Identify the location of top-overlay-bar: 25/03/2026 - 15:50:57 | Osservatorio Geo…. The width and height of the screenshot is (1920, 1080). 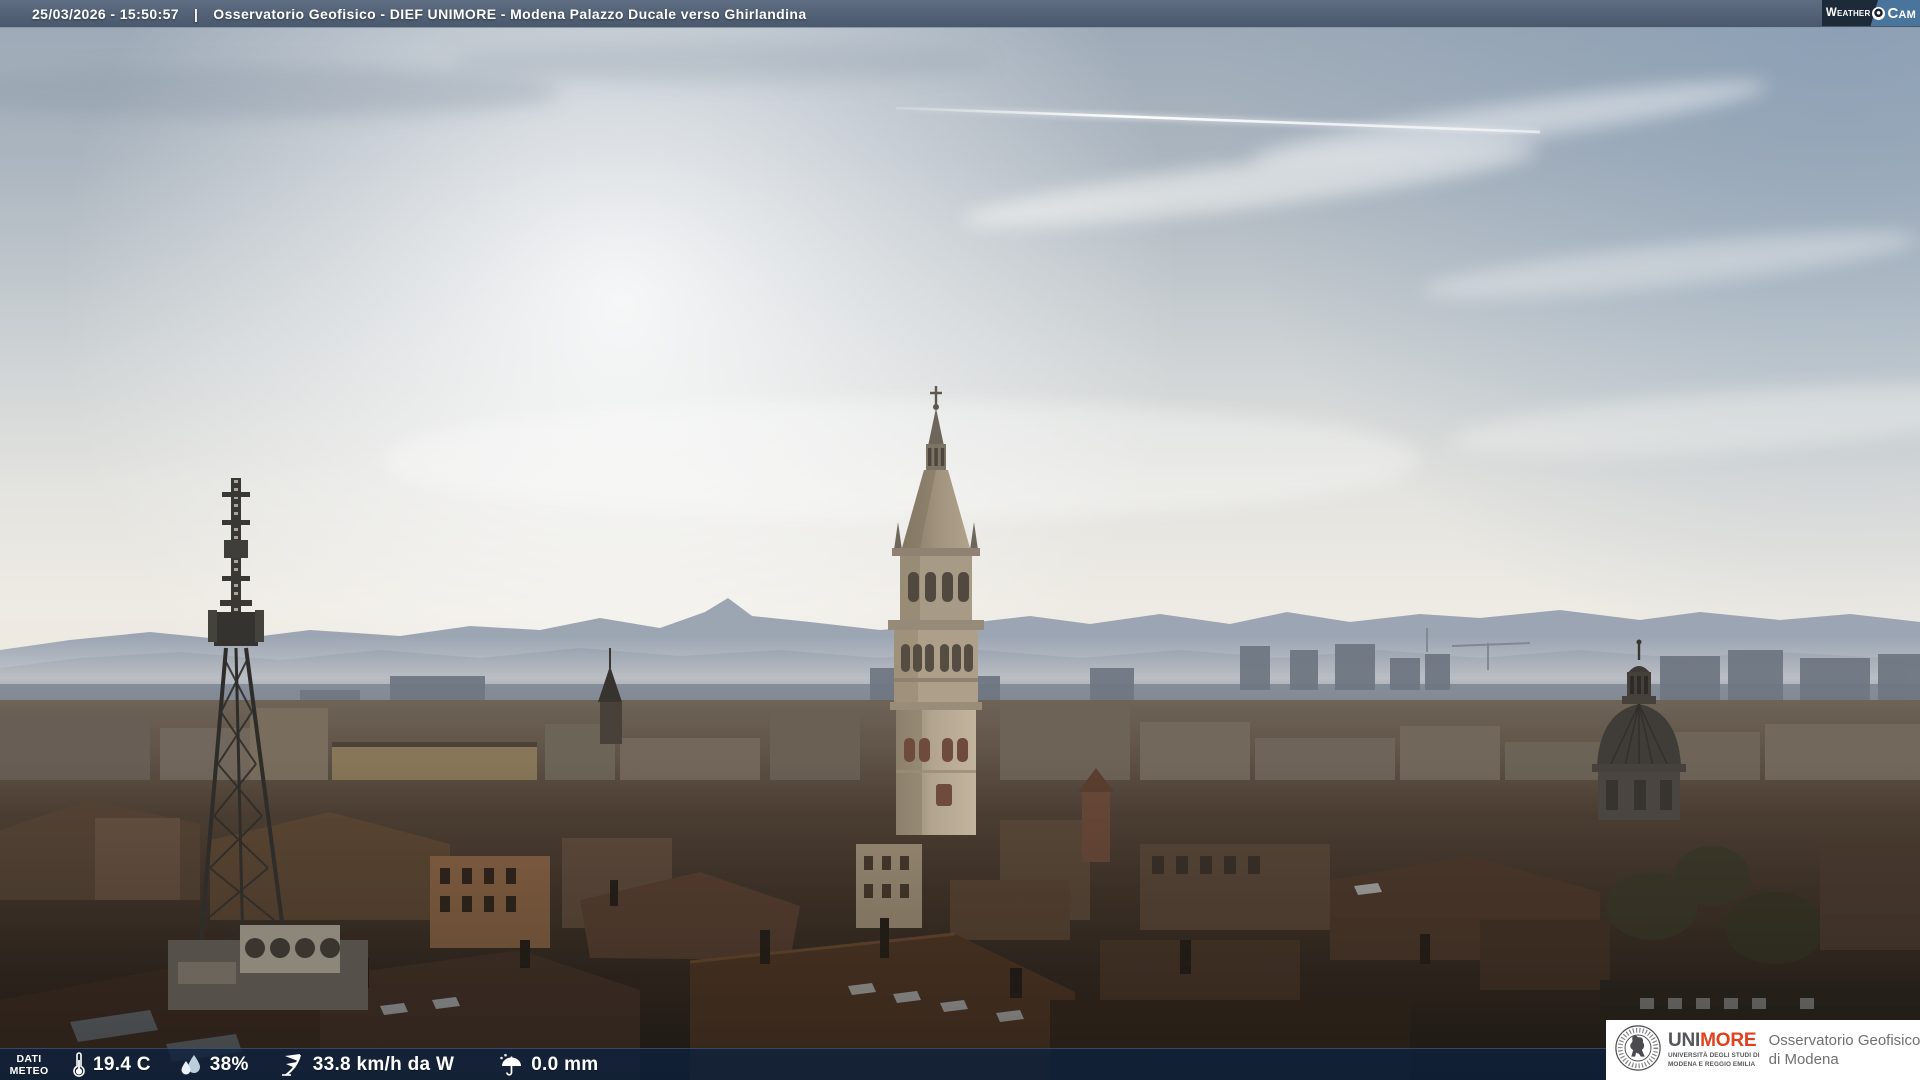
(960, 14).